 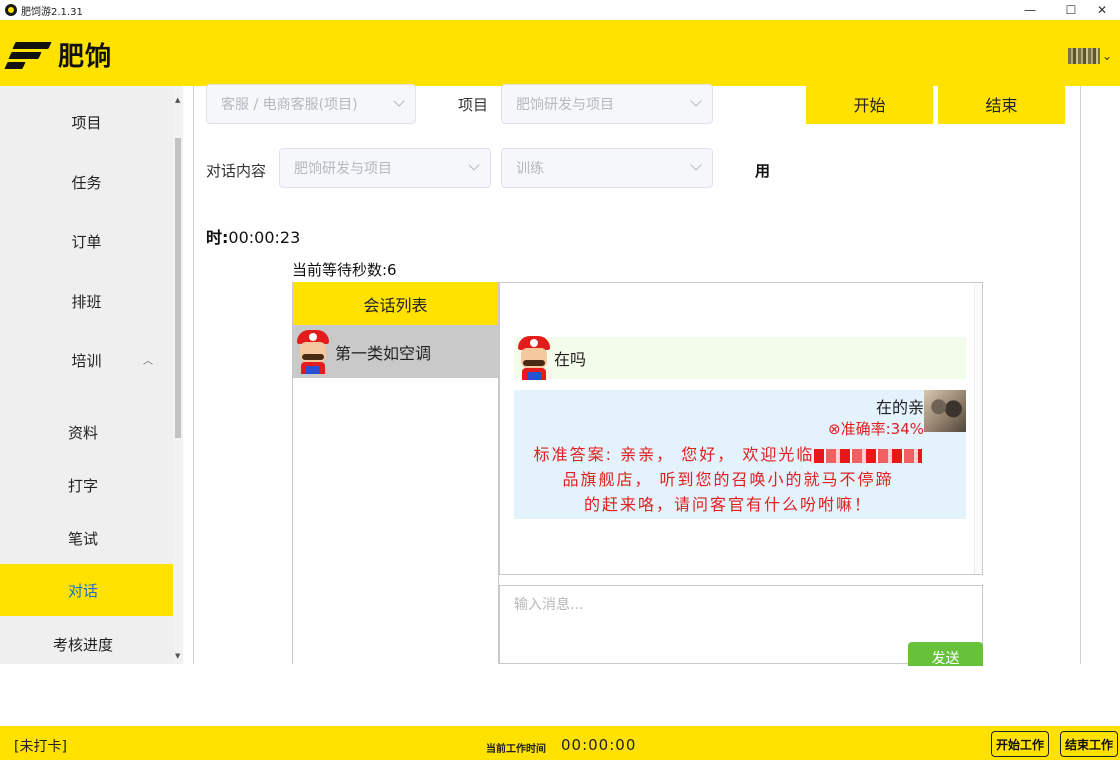 I want to click on user-avatar, so click(x=1083, y=56).